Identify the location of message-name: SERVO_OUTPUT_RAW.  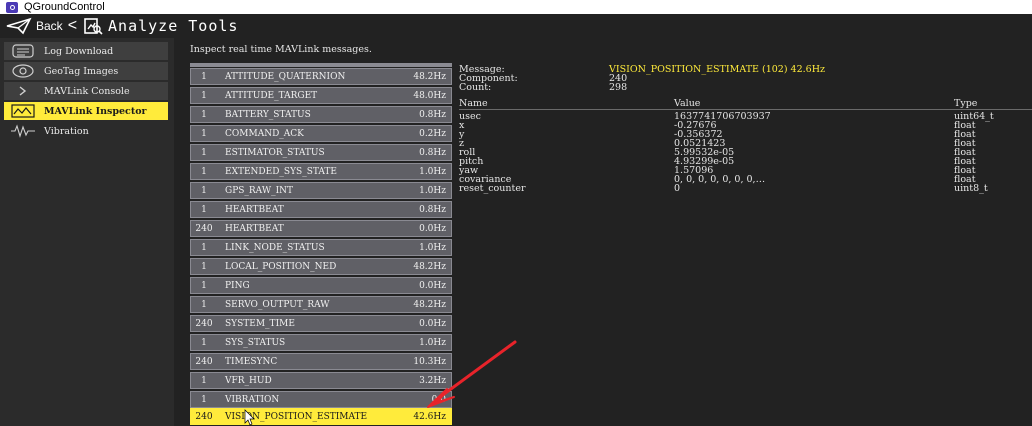
(277, 304).